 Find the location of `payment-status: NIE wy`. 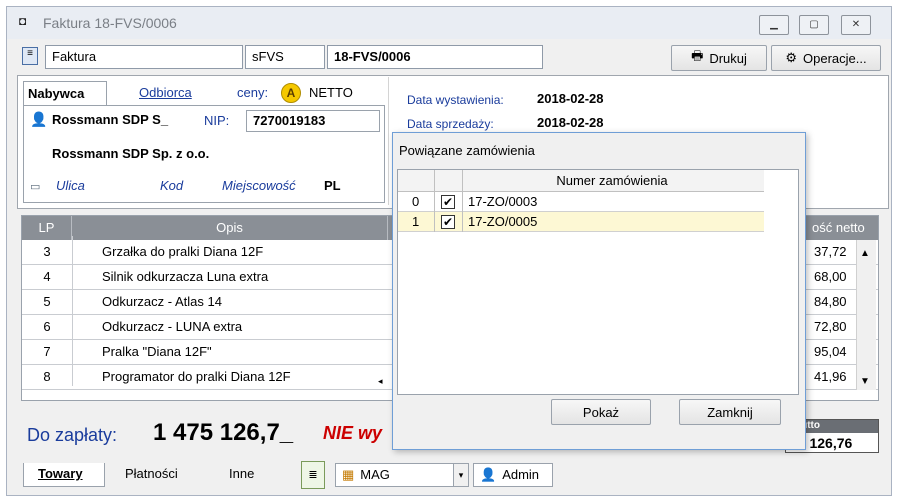

payment-status: NIE wy is located at coordinates (353, 433).